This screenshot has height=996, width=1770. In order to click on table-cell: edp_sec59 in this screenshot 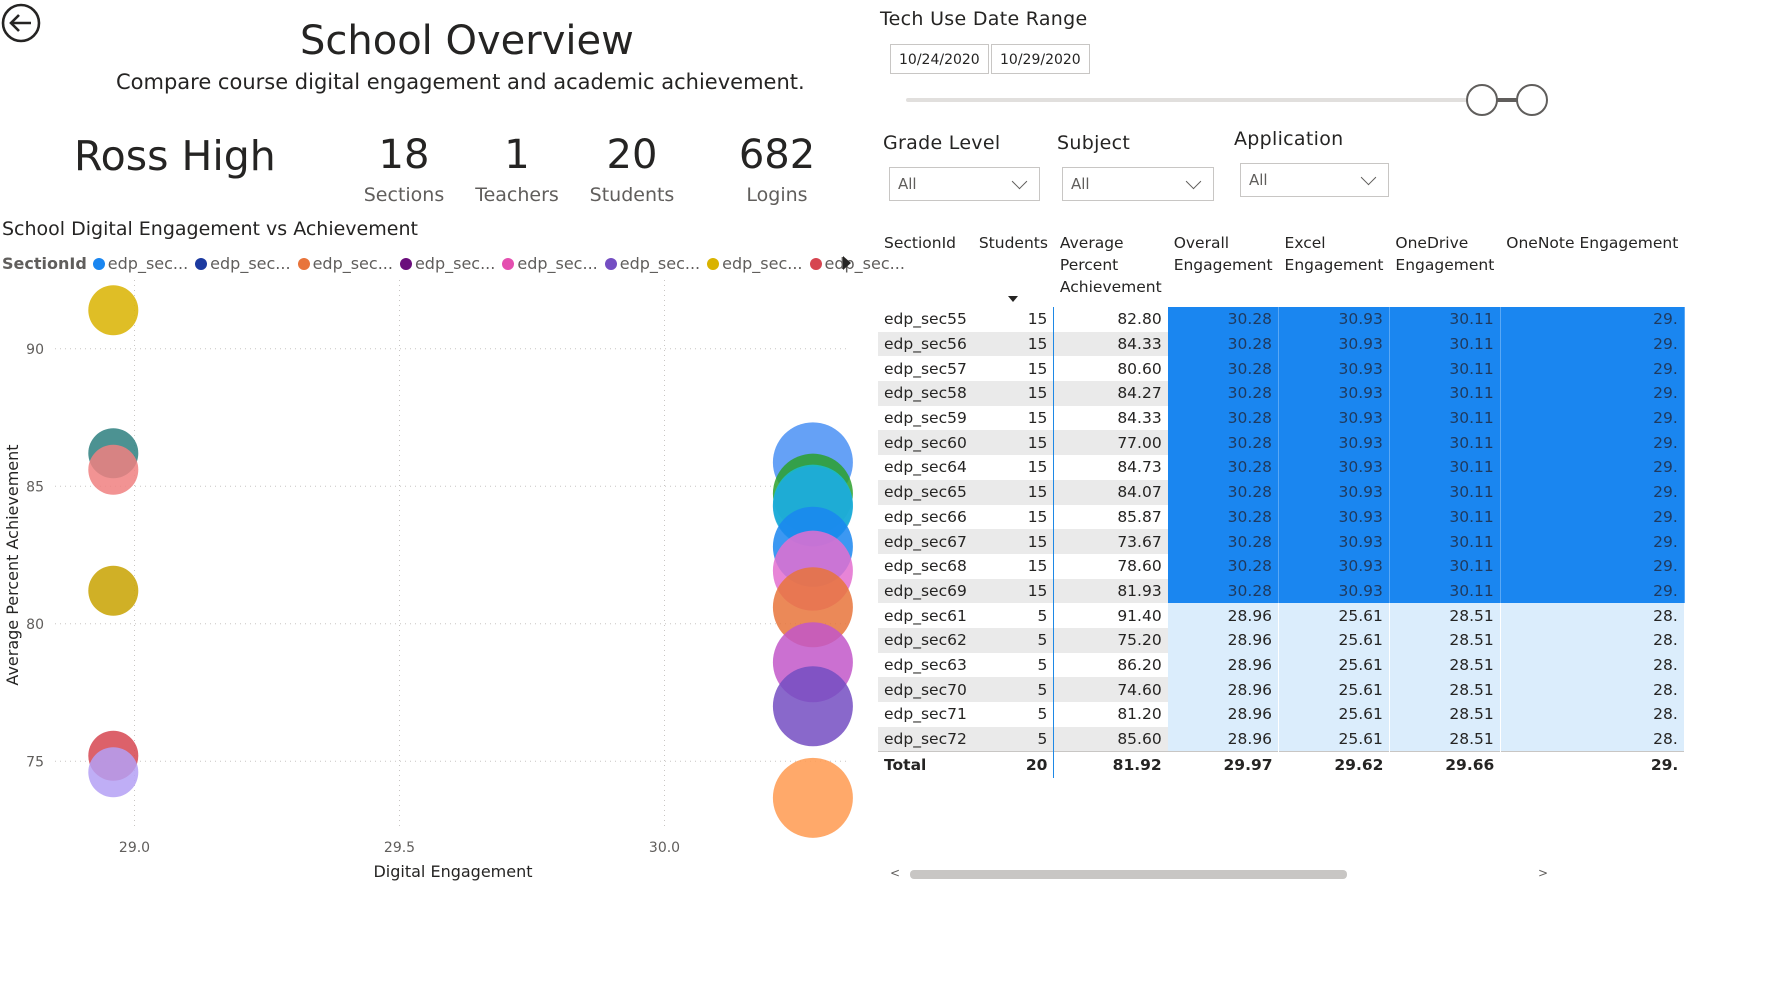, I will do `click(925, 418)`.